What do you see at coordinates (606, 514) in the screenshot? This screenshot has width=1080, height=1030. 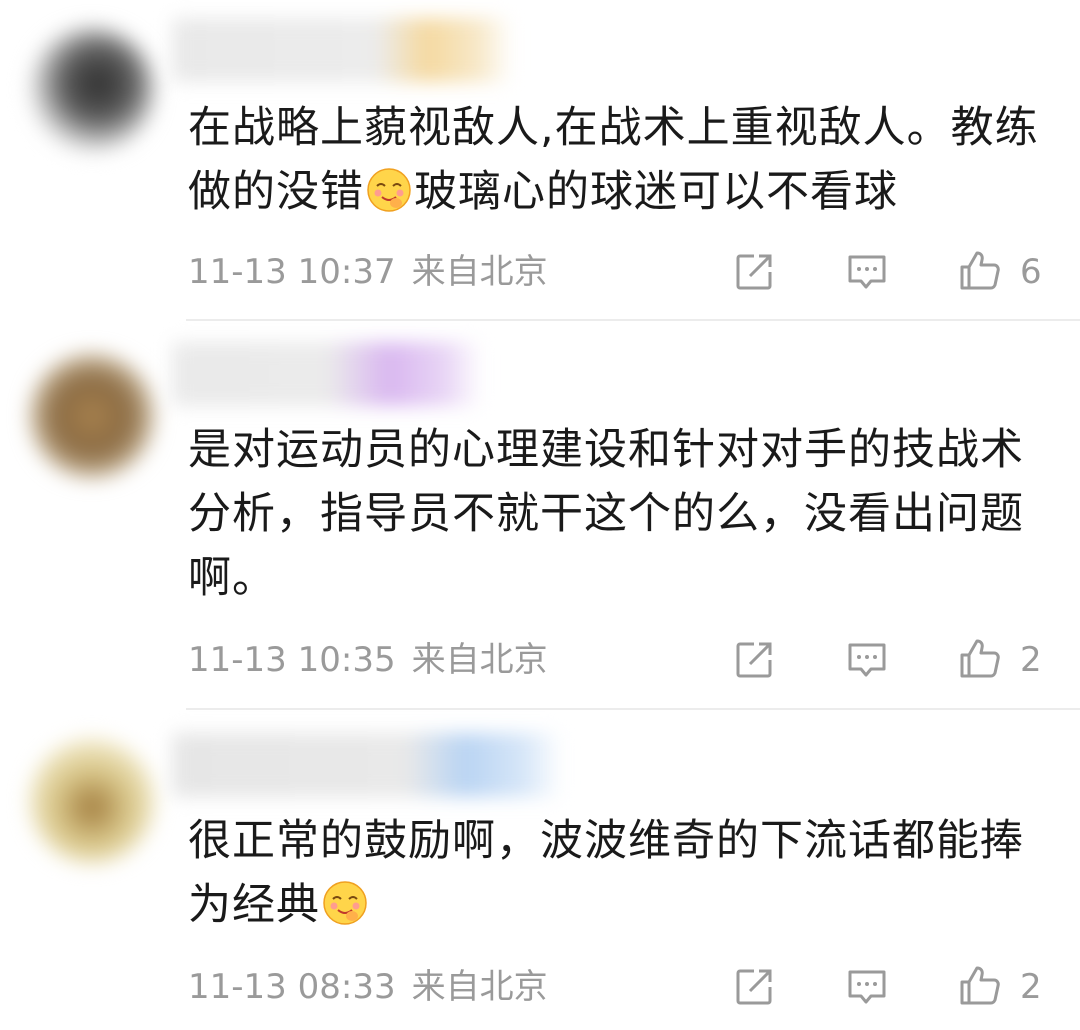 I see `comment-text: 是对运动员的心理建设和针对对手的技战术分析，指导员不就干这个的么，没看出问题啊。` at bounding box center [606, 514].